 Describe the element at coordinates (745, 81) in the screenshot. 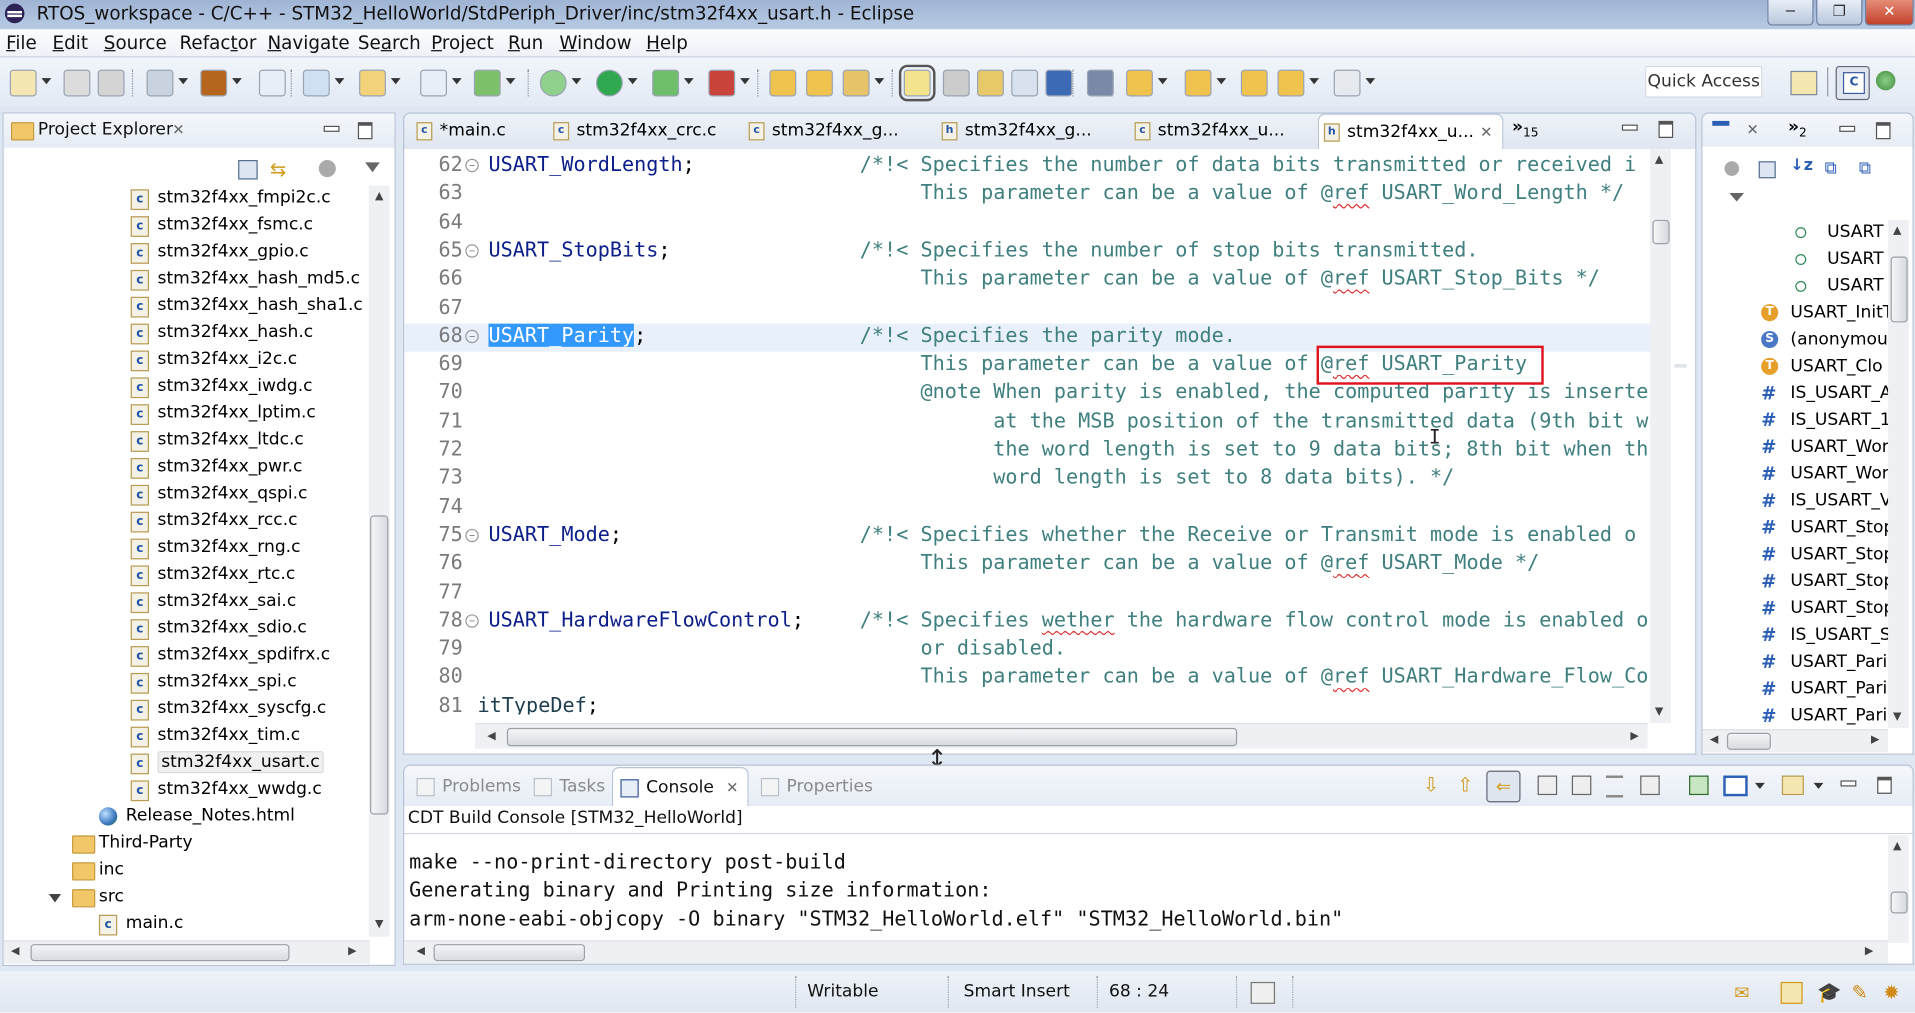

I see `external-tools-dropdown` at that location.